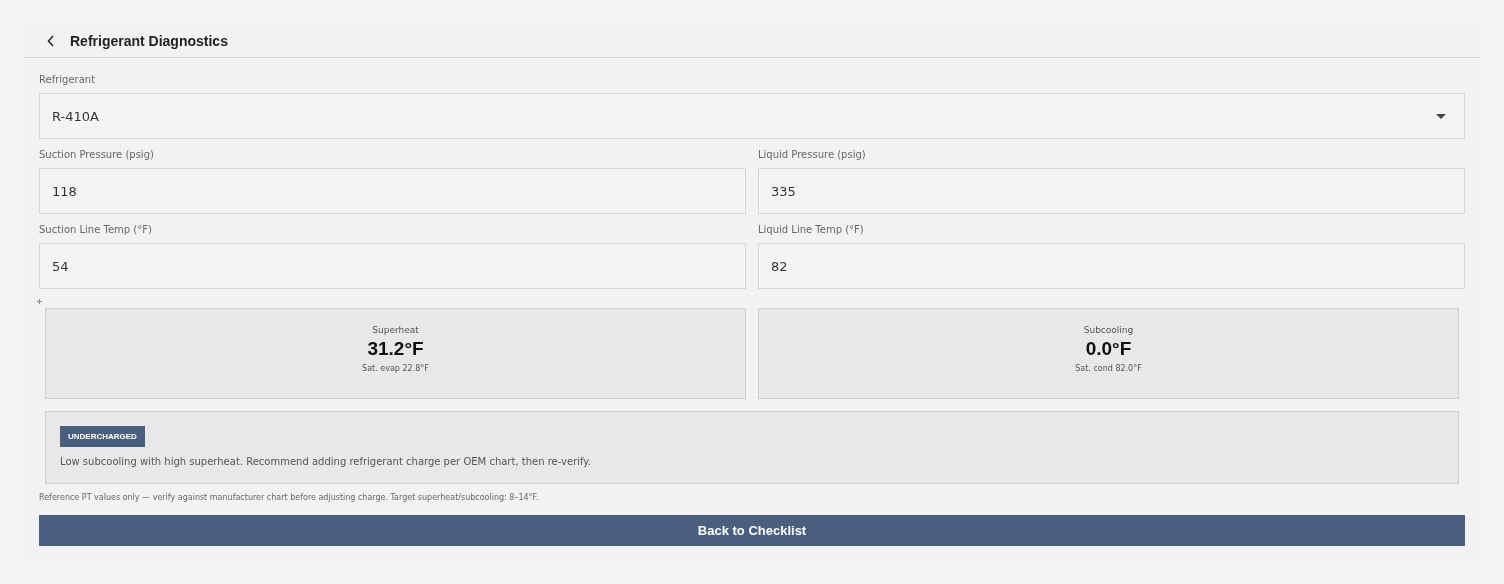  I want to click on result-label: Subcooling, so click(1108, 330).